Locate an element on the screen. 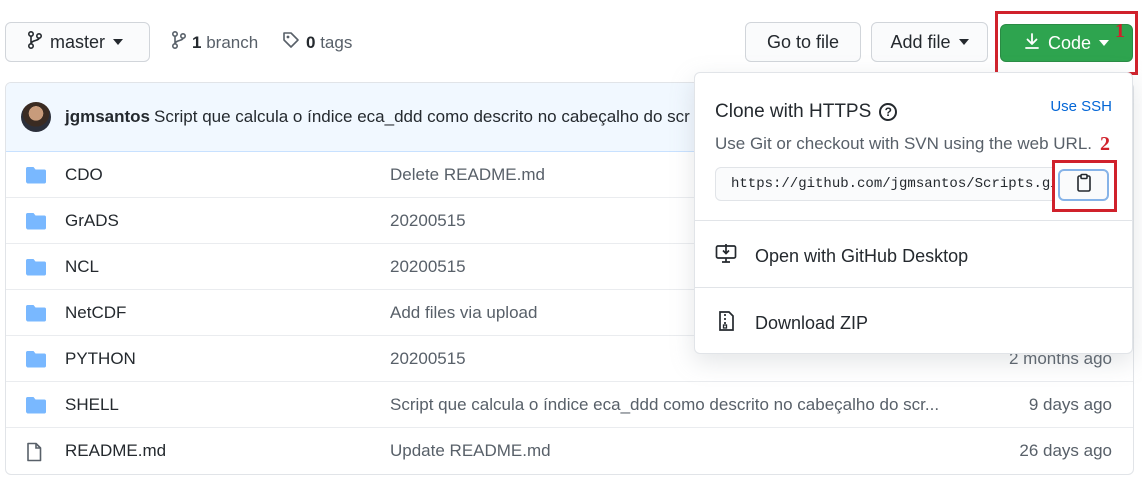 The width and height of the screenshot is (1142, 481). go-to-file-button: Go to file is located at coordinates (803, 42).